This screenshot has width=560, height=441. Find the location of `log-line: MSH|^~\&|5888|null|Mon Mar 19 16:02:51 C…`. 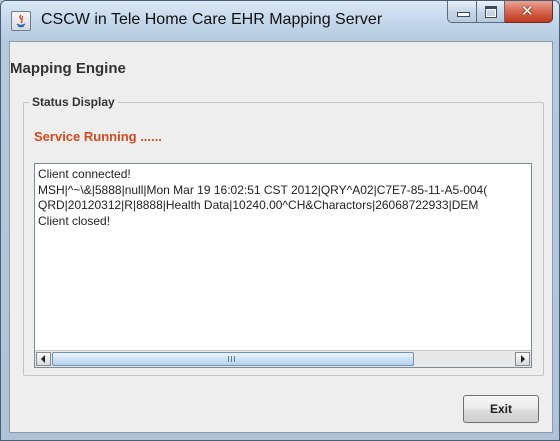

log-line: MSH|^~\&|5888|null|Mon Mar 19 16:02:51 C… is located at coordinates (263, 189).